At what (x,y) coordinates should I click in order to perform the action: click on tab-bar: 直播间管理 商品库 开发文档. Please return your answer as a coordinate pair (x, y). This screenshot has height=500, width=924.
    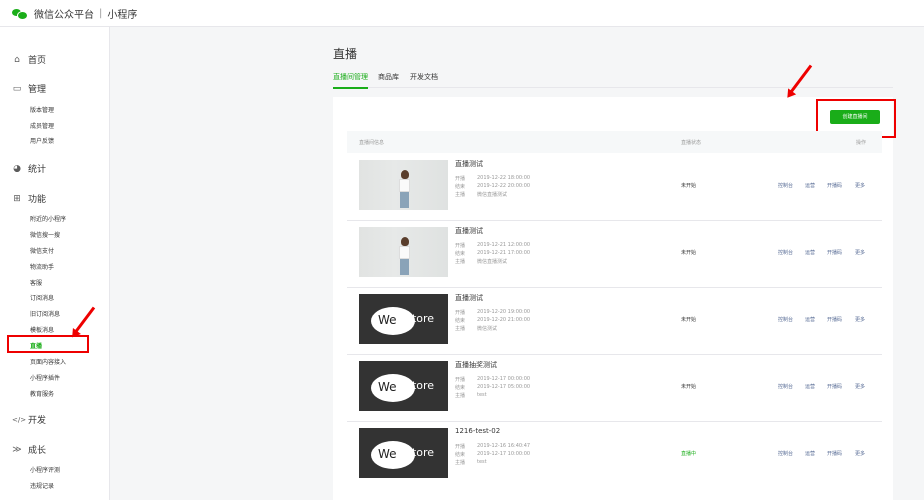
    Looking at the image, I should click on (613, 80).